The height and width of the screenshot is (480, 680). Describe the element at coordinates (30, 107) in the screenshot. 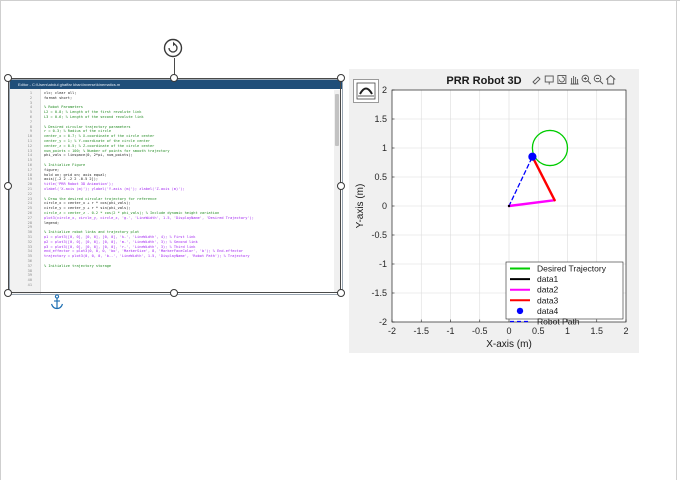

I see `line-number: 4` at that location.